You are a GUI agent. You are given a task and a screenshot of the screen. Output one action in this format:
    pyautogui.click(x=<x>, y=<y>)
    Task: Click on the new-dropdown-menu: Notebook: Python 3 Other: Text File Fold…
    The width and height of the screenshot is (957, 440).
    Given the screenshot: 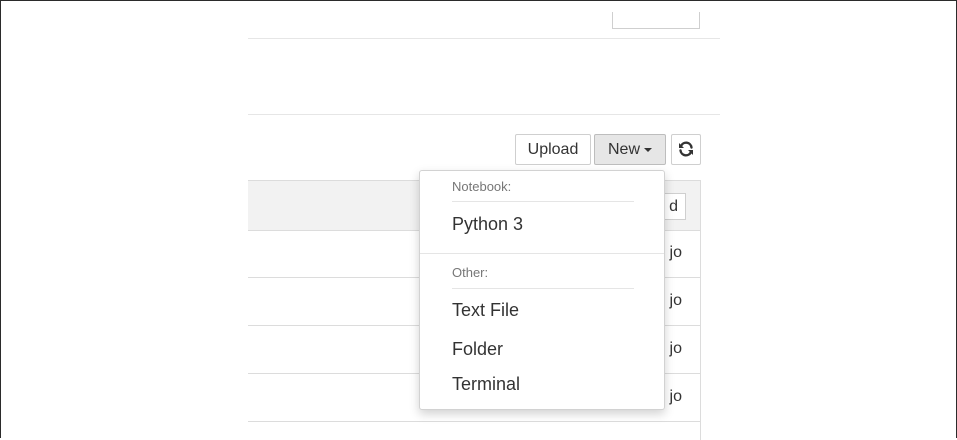 What is the action you would take?
    pyautogui.click(x=542, y=290)
    